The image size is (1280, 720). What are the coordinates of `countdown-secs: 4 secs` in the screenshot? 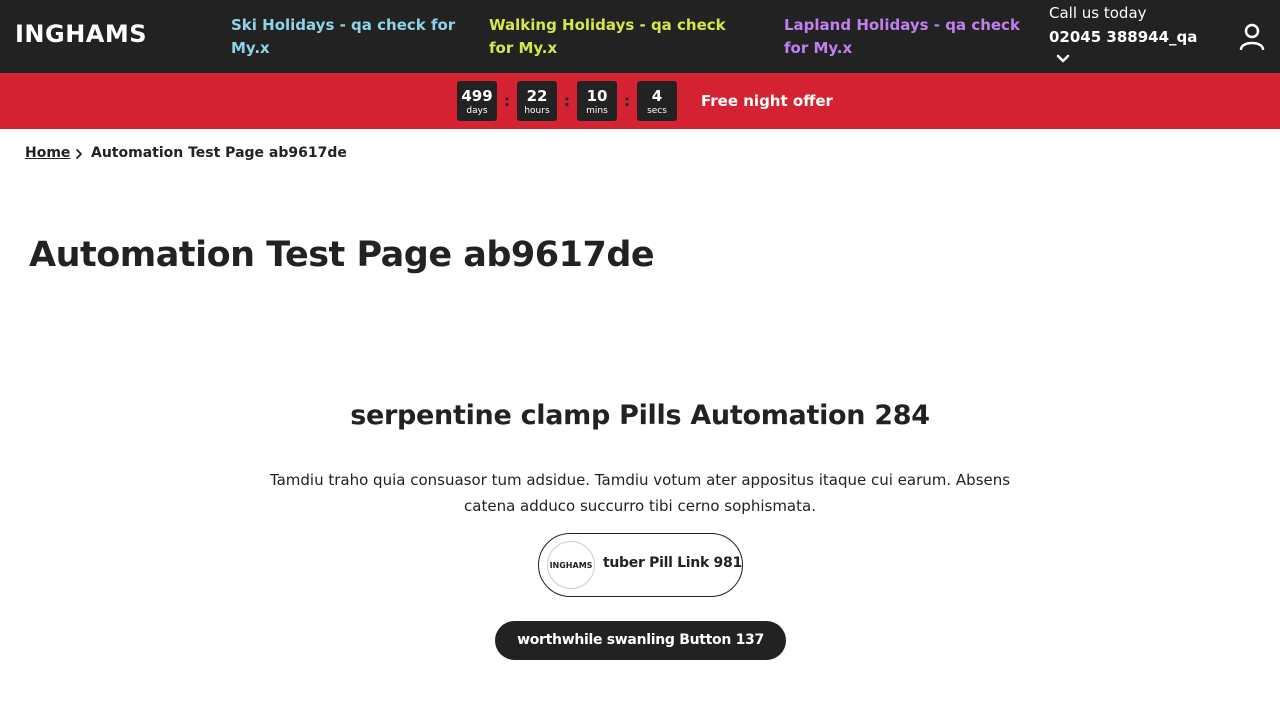 It's located at (657, 101).